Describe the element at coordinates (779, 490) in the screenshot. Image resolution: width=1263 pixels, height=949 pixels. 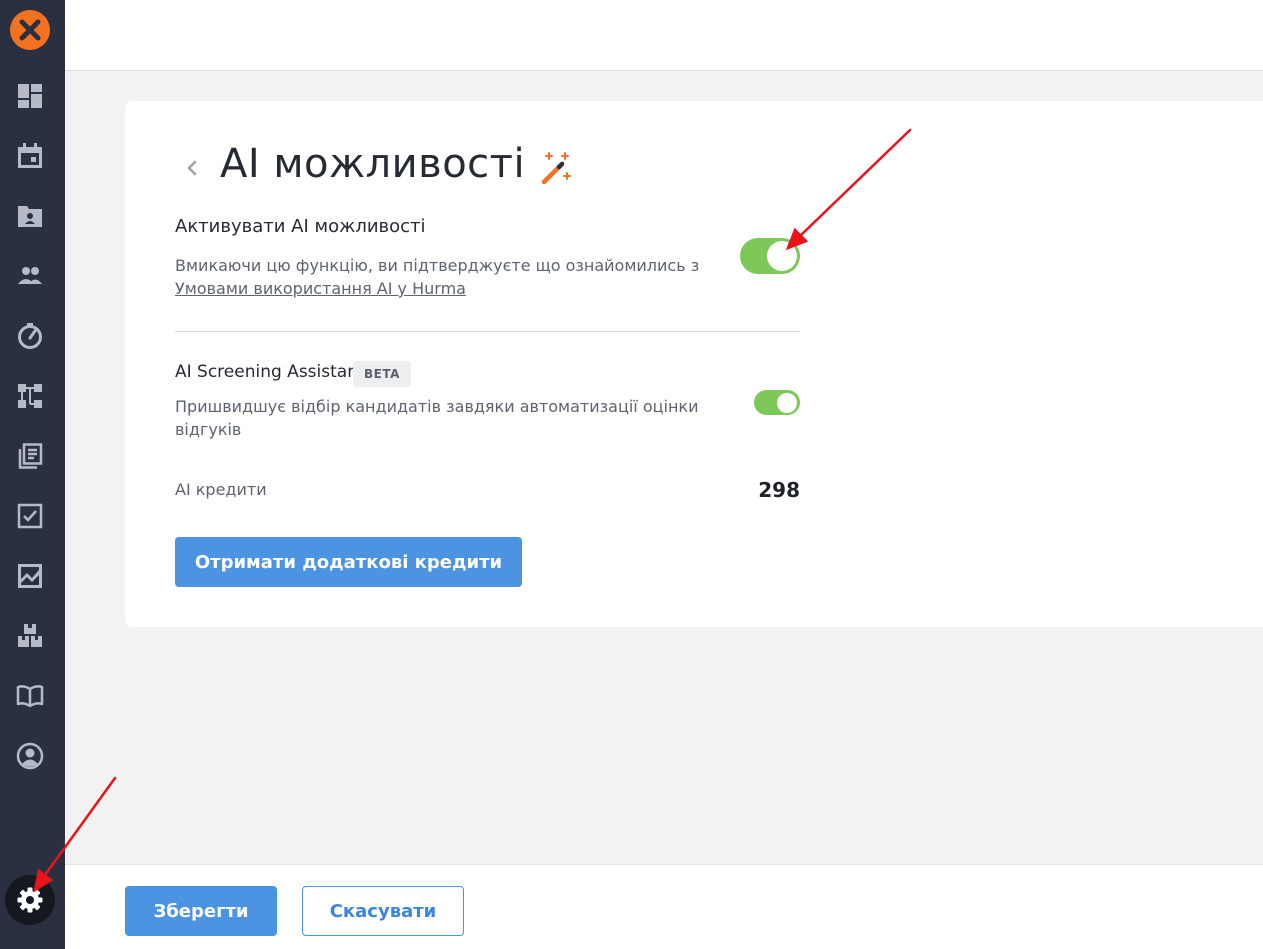
I see `credits-value: 298` at that location.